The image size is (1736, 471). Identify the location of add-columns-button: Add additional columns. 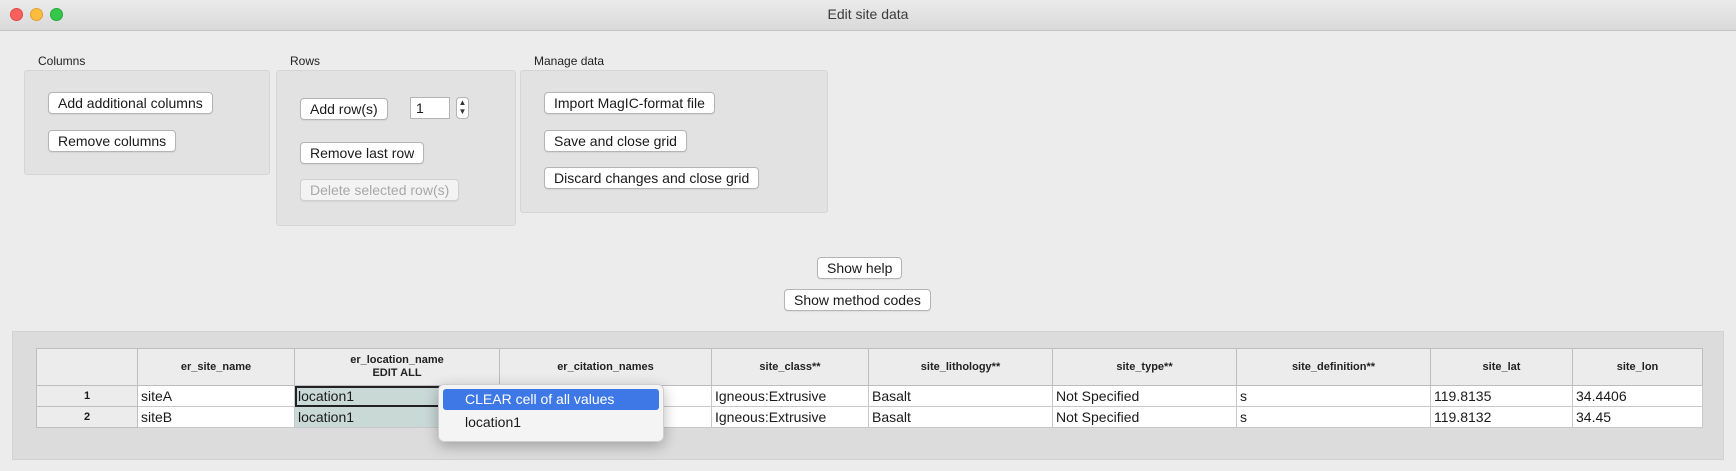
(130, 103).